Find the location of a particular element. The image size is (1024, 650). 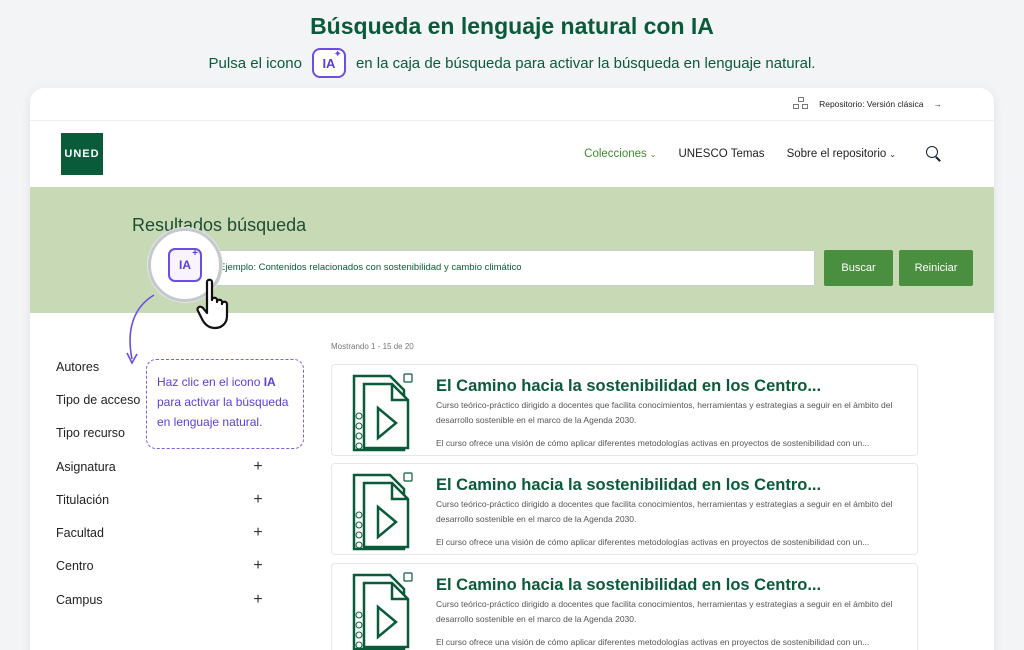

filter-titulacion: Titulación + is located at coordinates (161, 499).